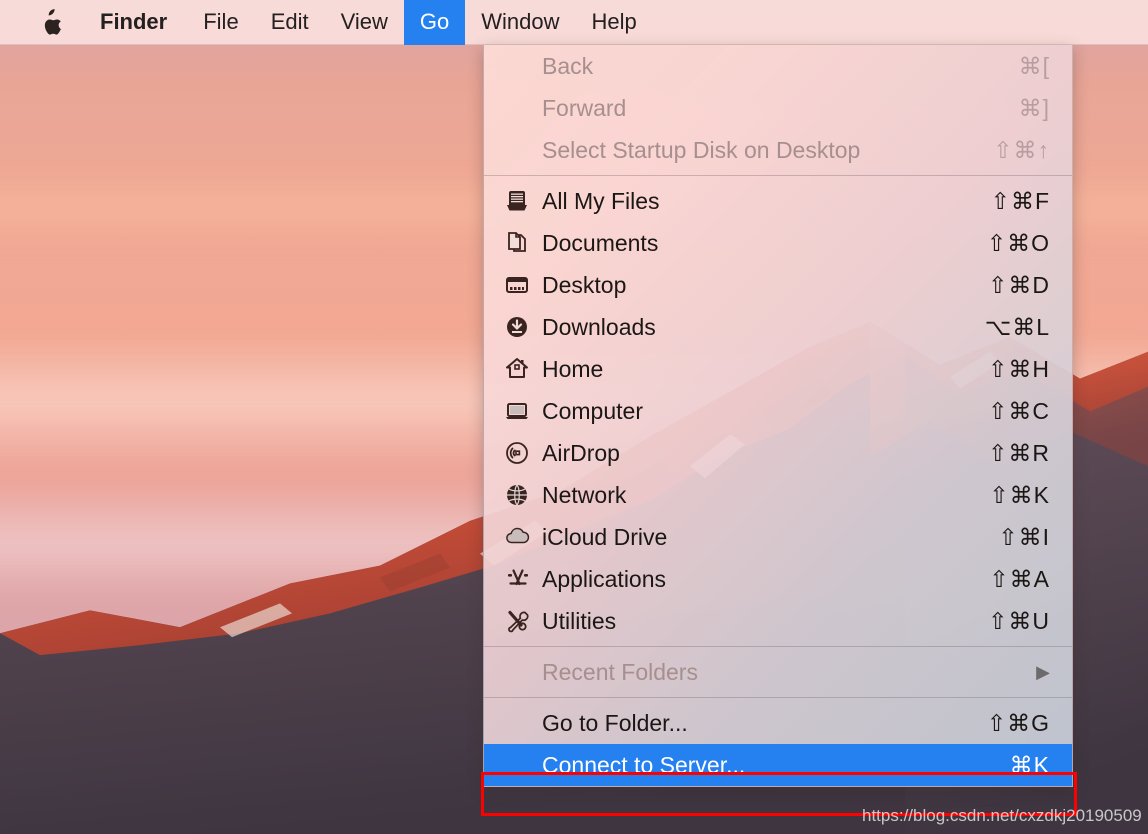  I want to click on menu-item-computer-shortcut: ⇧⌘C, so click(1019, 410).